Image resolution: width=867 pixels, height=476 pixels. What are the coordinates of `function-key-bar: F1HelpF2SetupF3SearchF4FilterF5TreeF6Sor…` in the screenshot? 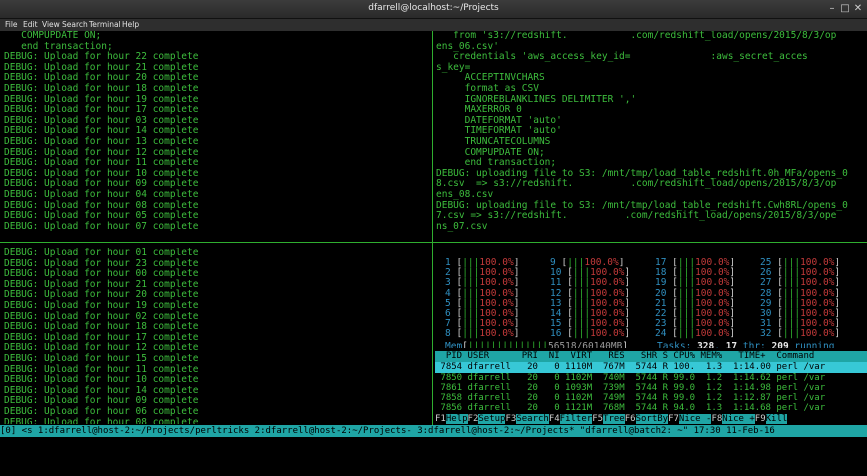 It's located at (651, 419).